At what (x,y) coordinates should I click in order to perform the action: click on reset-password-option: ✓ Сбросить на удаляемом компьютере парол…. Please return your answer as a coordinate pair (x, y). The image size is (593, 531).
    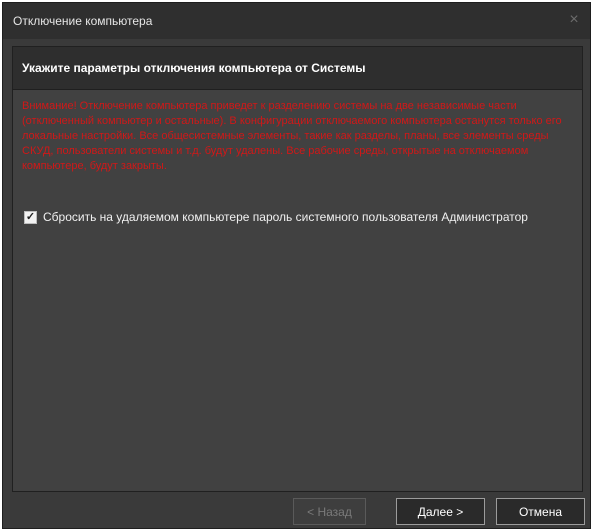
    Looking at the image, I should click on (276, 217).